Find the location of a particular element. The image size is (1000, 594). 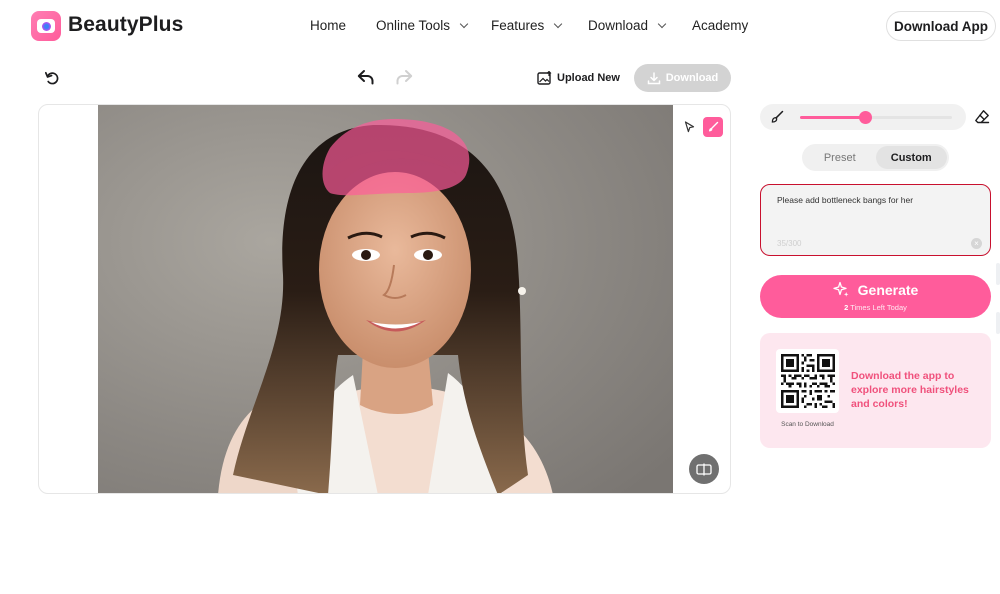

upload-image-icon is located at coordinates (544, 78).